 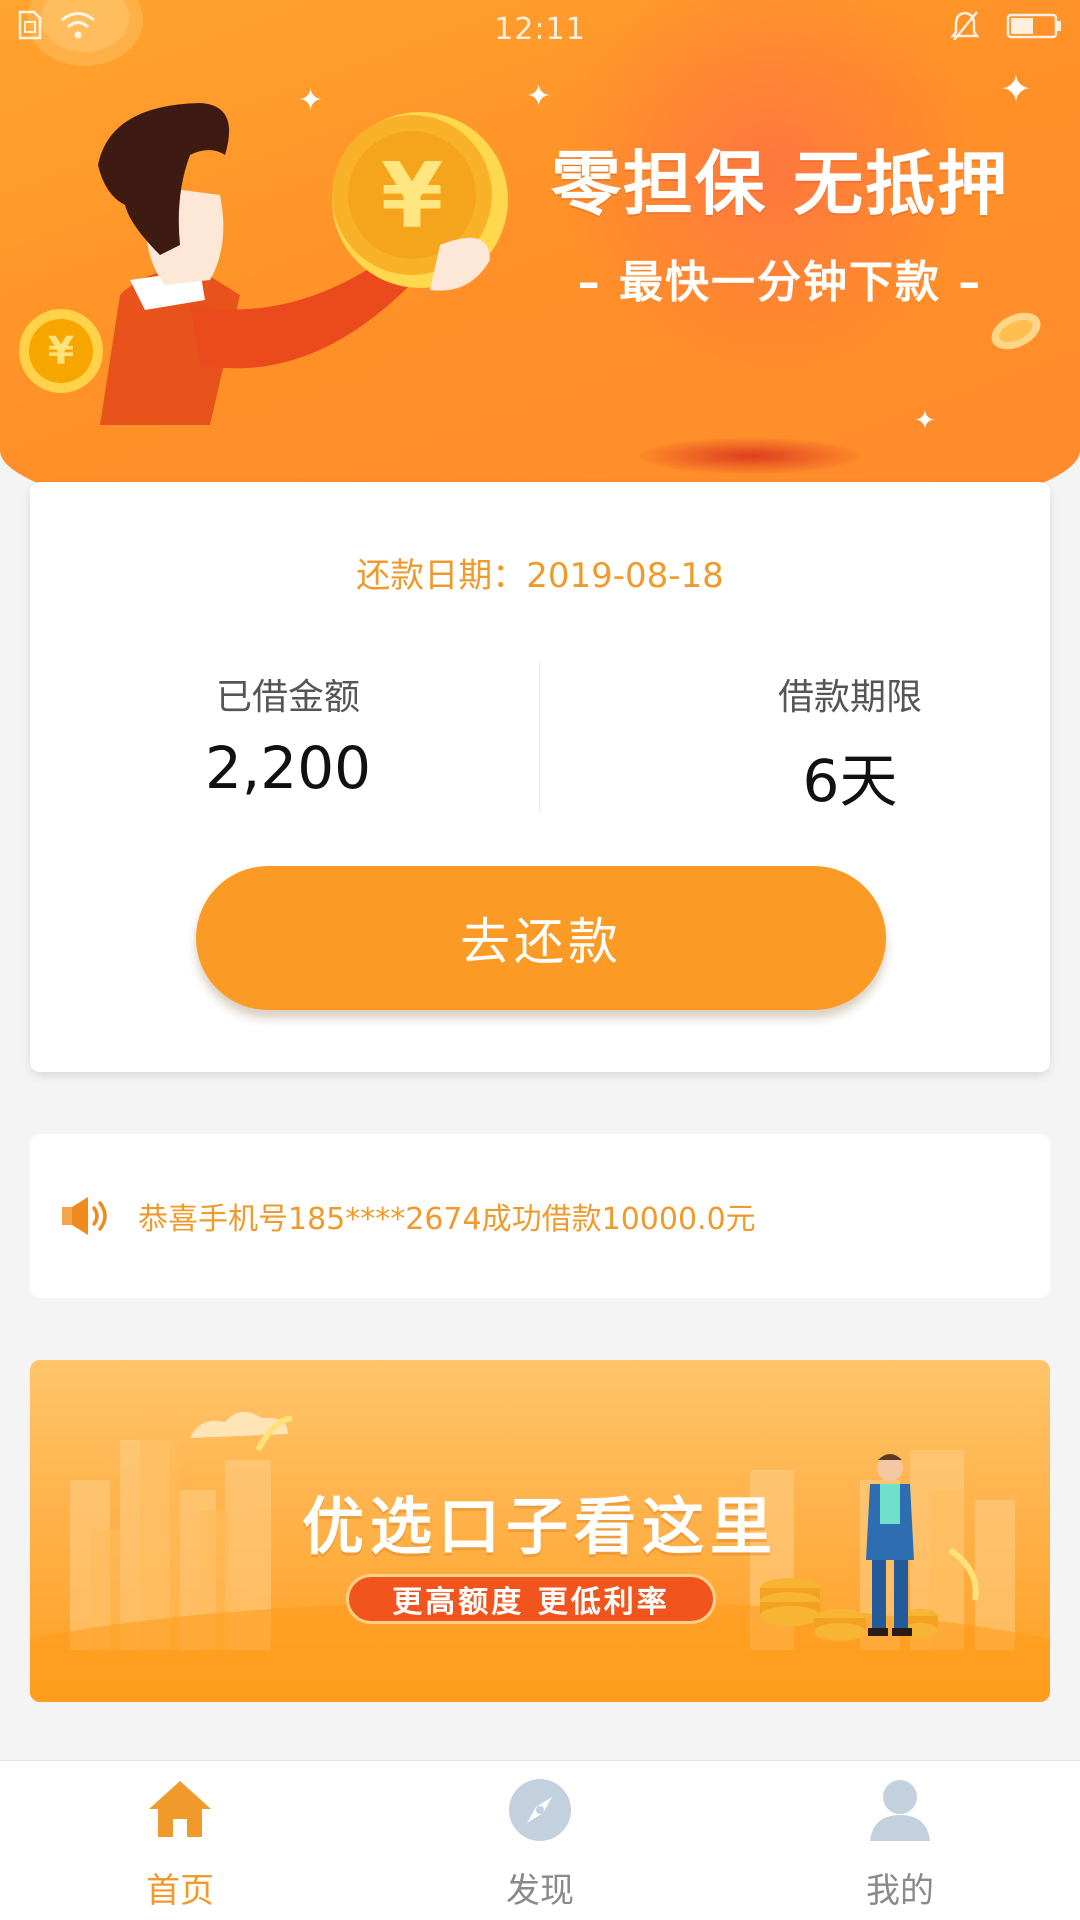 I want to click on hero-shadow, so click(x=750, y=456).